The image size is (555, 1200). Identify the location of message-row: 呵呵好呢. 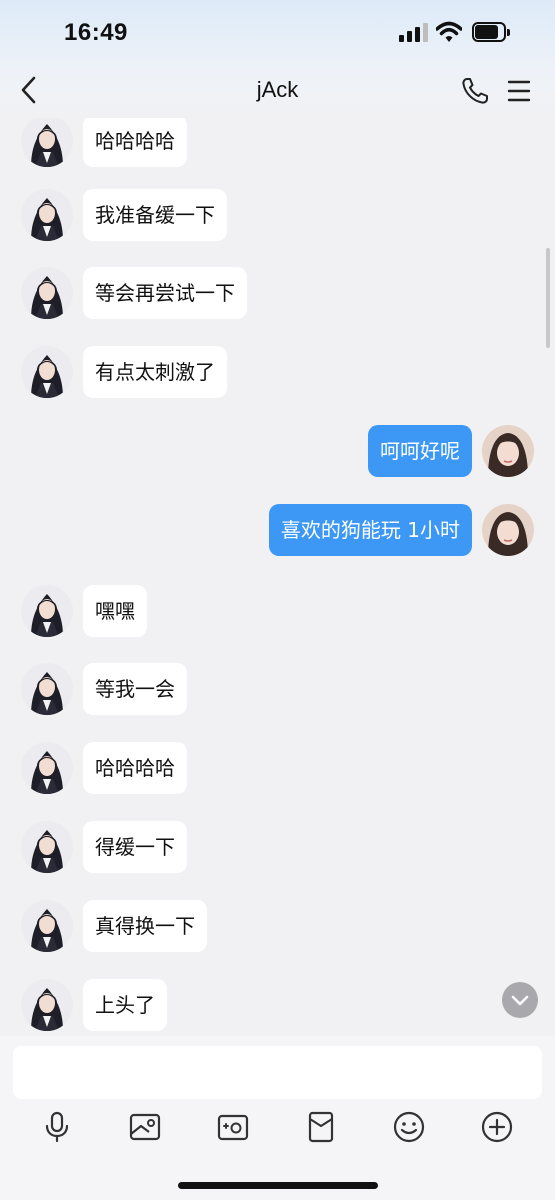
(277, 451).